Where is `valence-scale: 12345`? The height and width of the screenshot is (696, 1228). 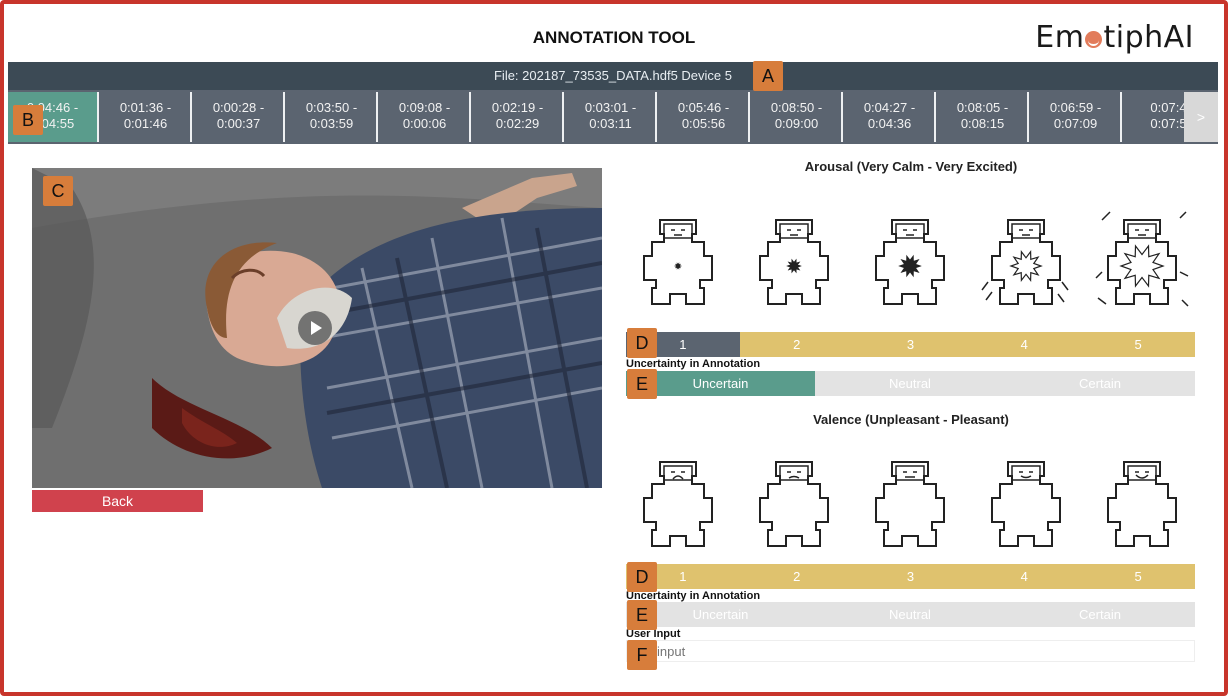 valence-scale: 12345 is located at coordinates (910, 576).